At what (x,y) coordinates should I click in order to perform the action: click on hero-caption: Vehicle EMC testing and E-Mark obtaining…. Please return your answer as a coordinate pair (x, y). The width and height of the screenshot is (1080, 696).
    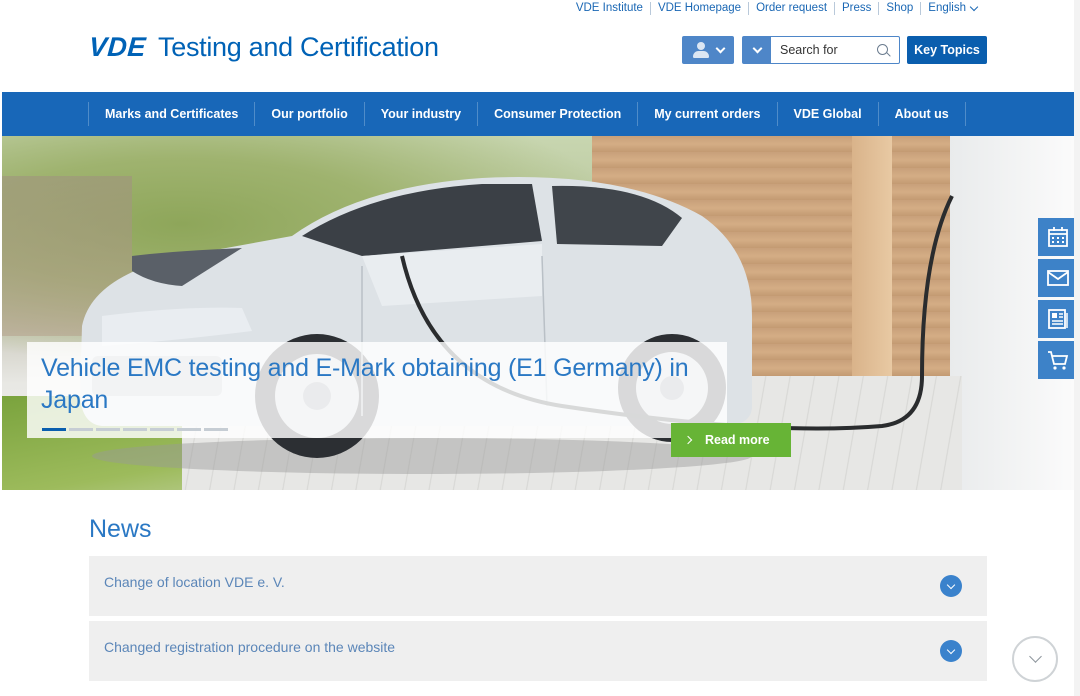
    Looking at the image, I should click on (377, 390).